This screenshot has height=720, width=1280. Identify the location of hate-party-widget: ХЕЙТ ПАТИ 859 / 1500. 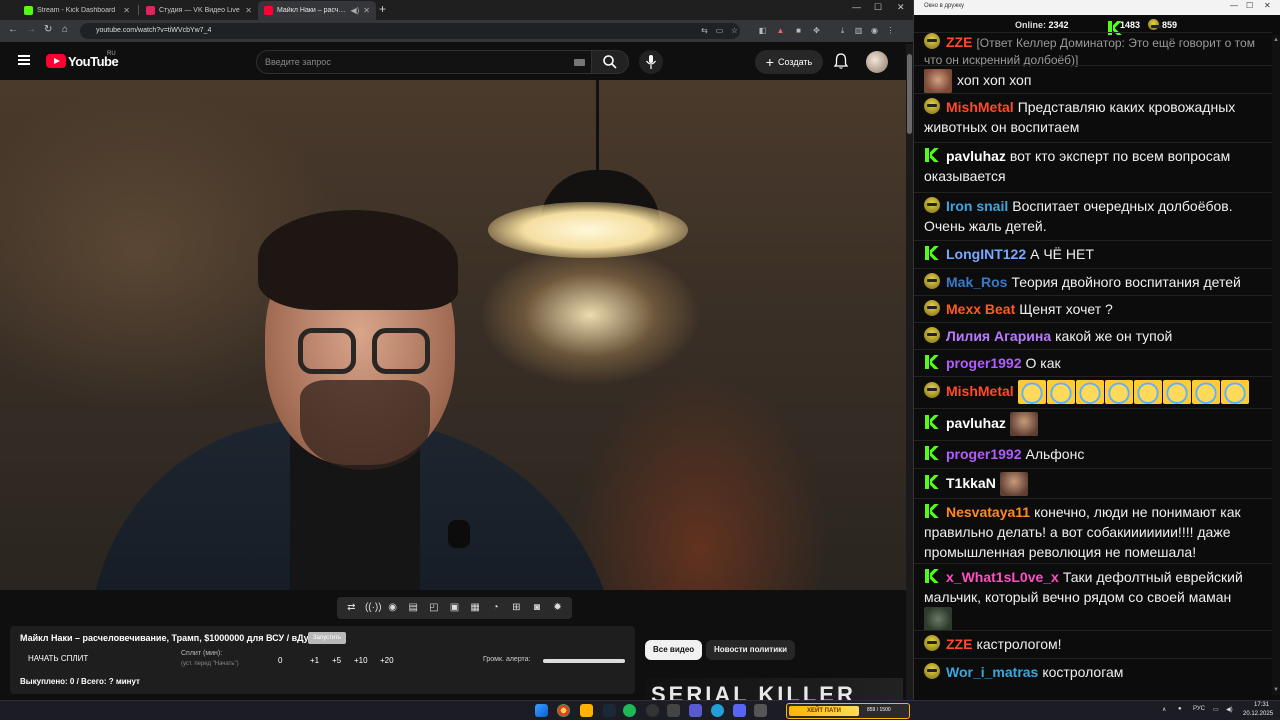
(848, 711).